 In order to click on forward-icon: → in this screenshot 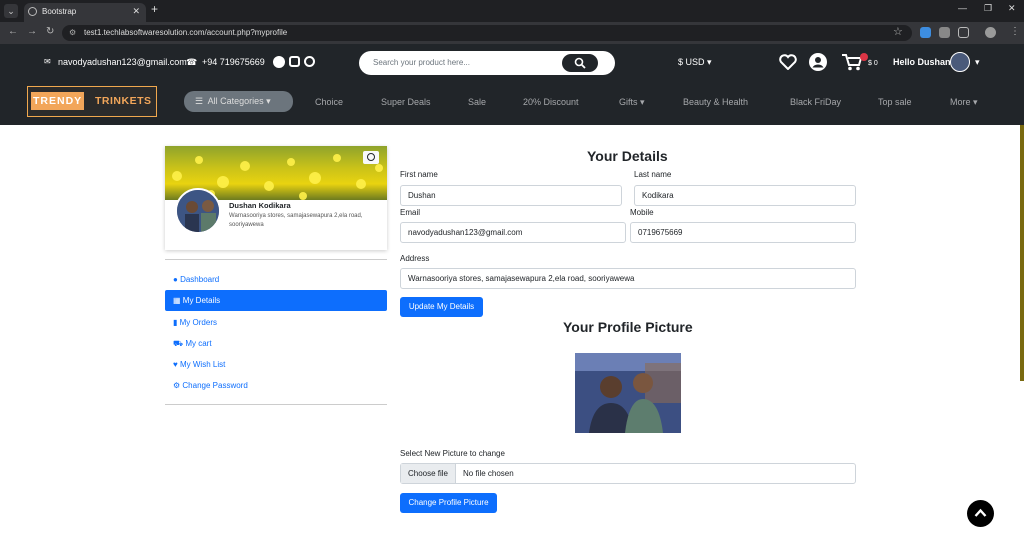, I will do `click(32, 31)`.